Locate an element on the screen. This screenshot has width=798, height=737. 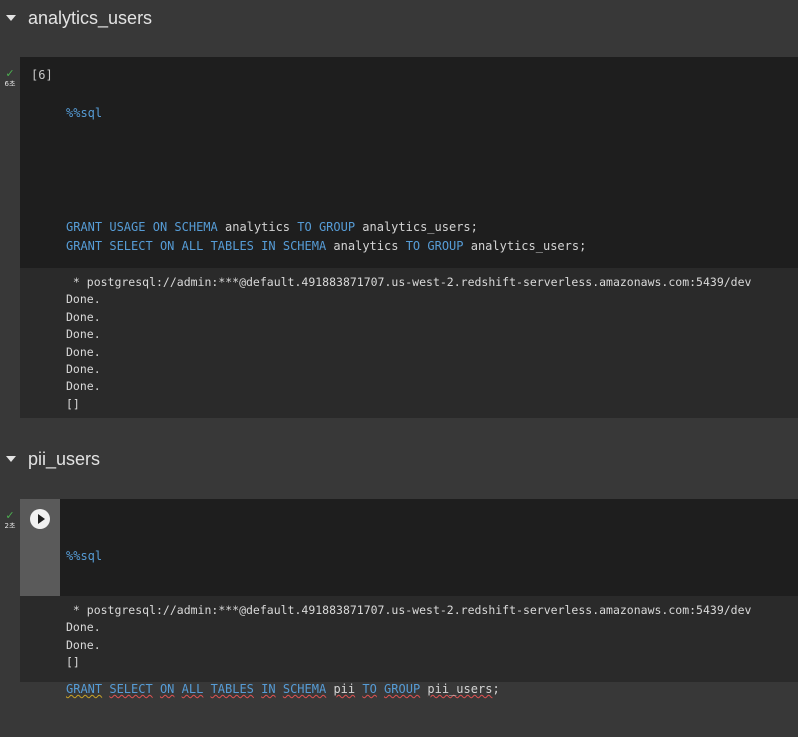
section-title: pii_users is located at coordinates (64, 458).